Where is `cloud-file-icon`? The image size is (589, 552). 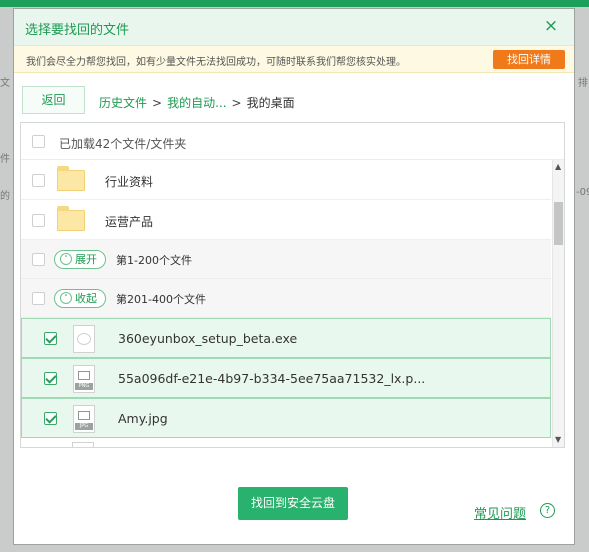
cloud-file-icon is located at coordinates (84, 339).